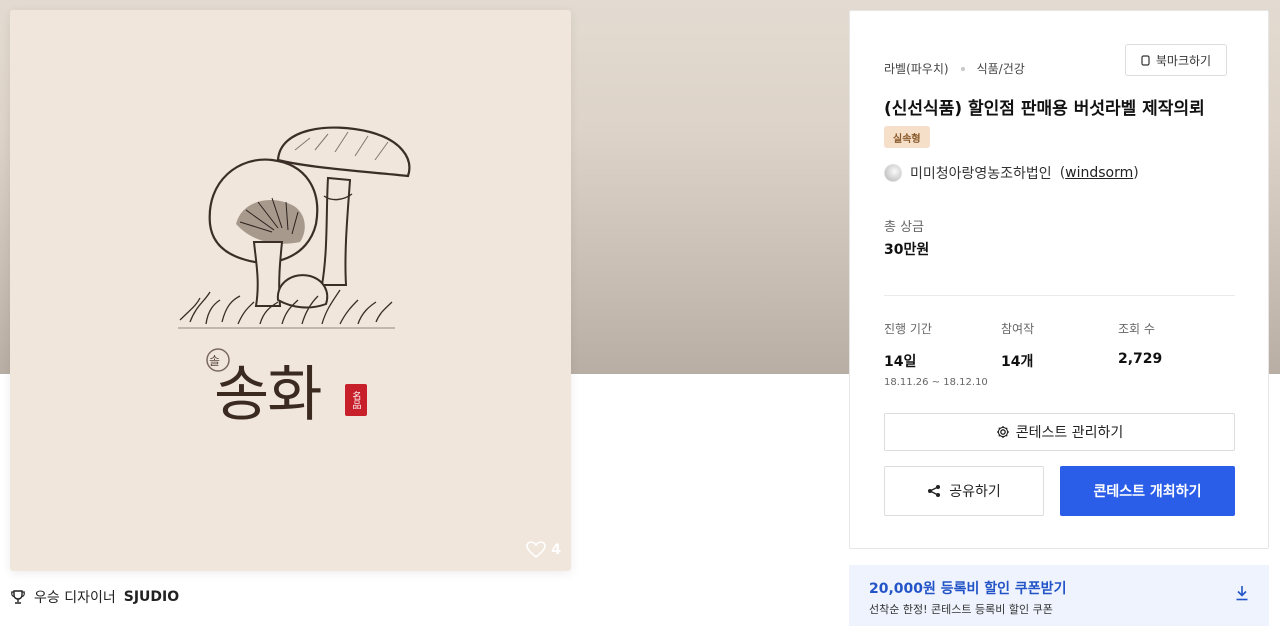 Image resolution: width=1280 pixels, height=632 pixels. What do you see at coordinates (556, 550) in the screenshot?
I see `like-count: 4` at bounding box center [556, 550].